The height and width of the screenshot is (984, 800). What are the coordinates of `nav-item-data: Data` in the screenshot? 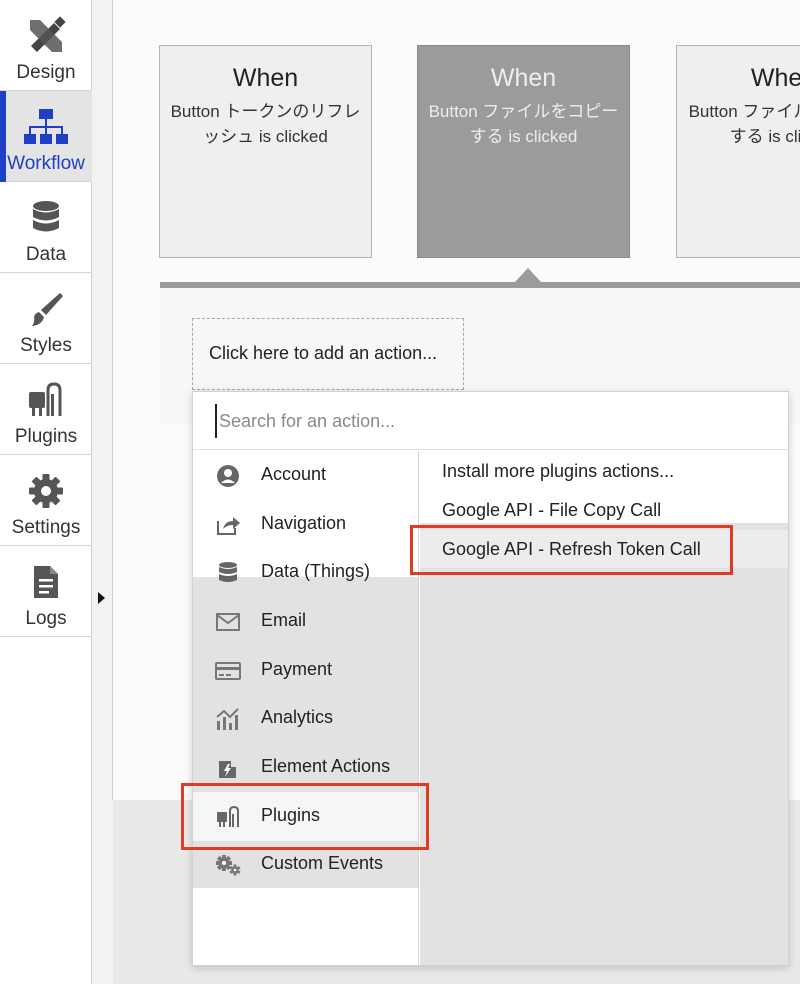 It's located at (46, 227).